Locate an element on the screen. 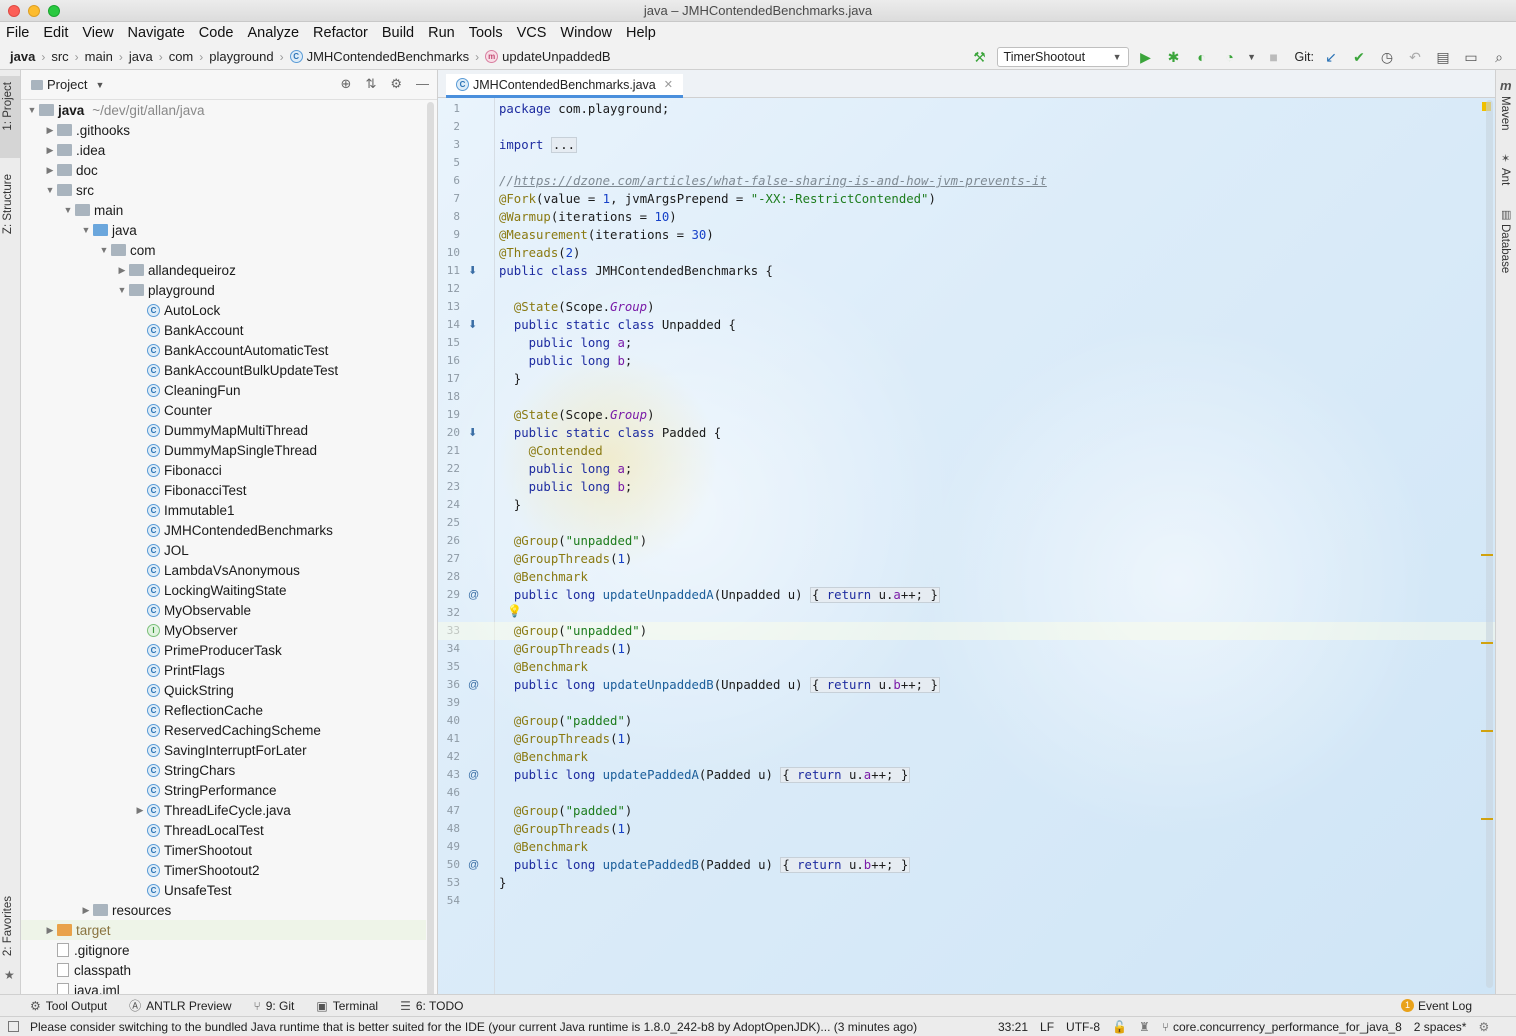  code-line: @Benchmark is located at coordinates (543, 847).